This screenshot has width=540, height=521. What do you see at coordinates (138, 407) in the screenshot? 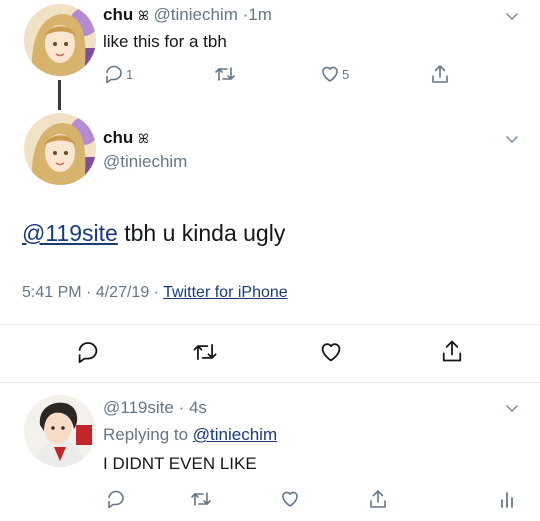
I see `handle: @119site` at bounding box center [138, 407].